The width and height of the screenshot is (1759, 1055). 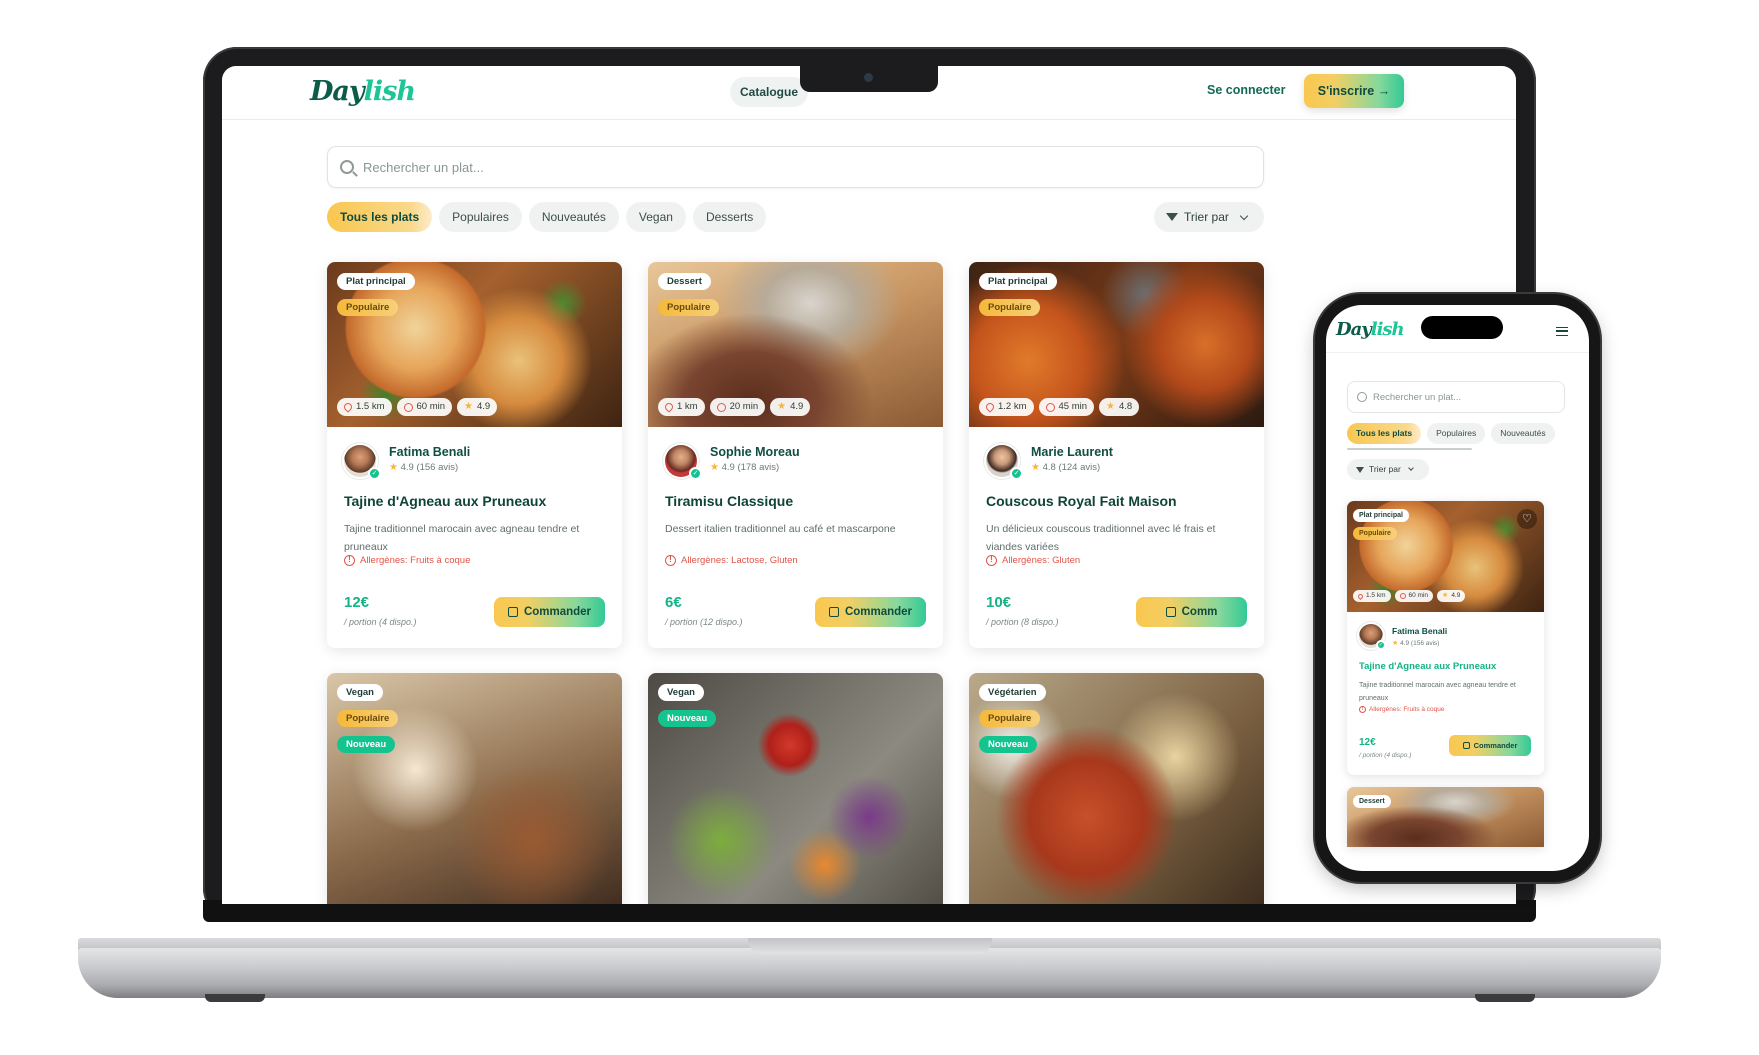 I want to click on laptop-base, so click(x=869, y=973).